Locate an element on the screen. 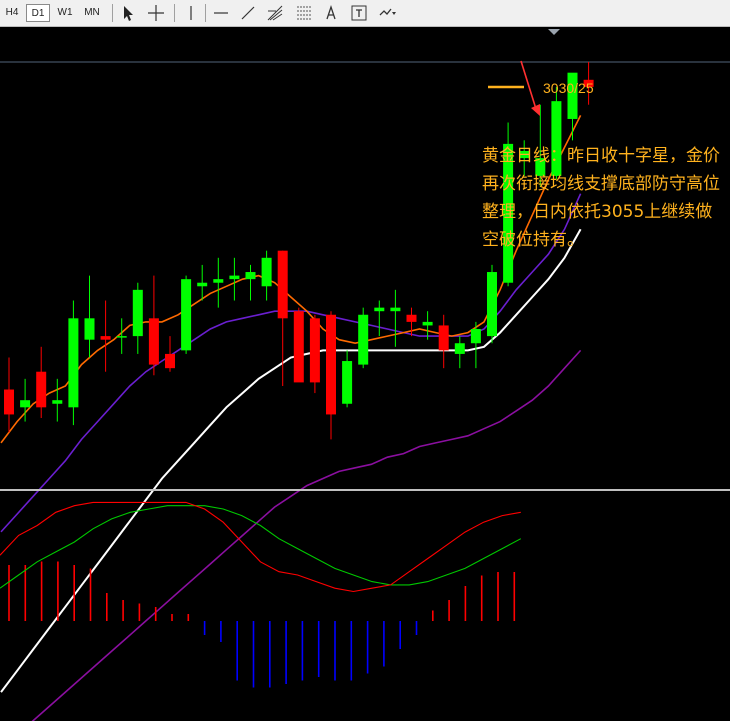 The height and width of the screenshot is (721, 730). cursor-icon is located at coordinates (128, 13).